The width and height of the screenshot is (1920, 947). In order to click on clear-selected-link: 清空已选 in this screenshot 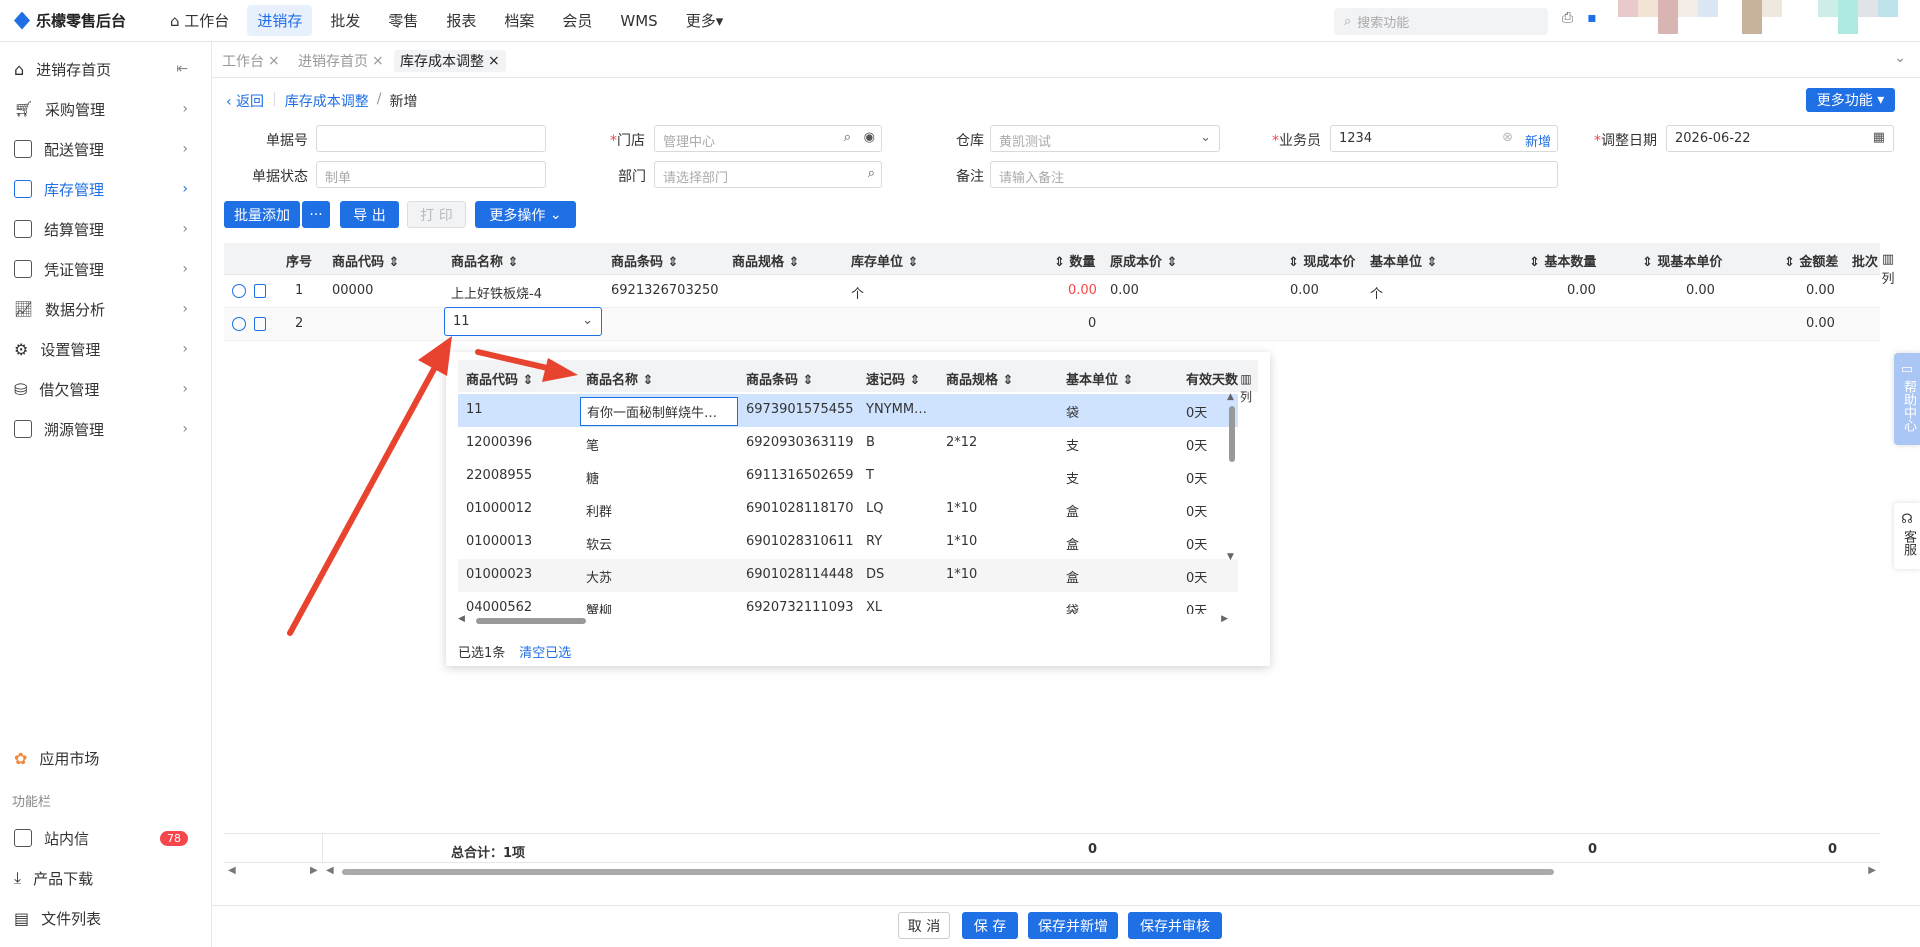, I will do `click(545, 651)`.